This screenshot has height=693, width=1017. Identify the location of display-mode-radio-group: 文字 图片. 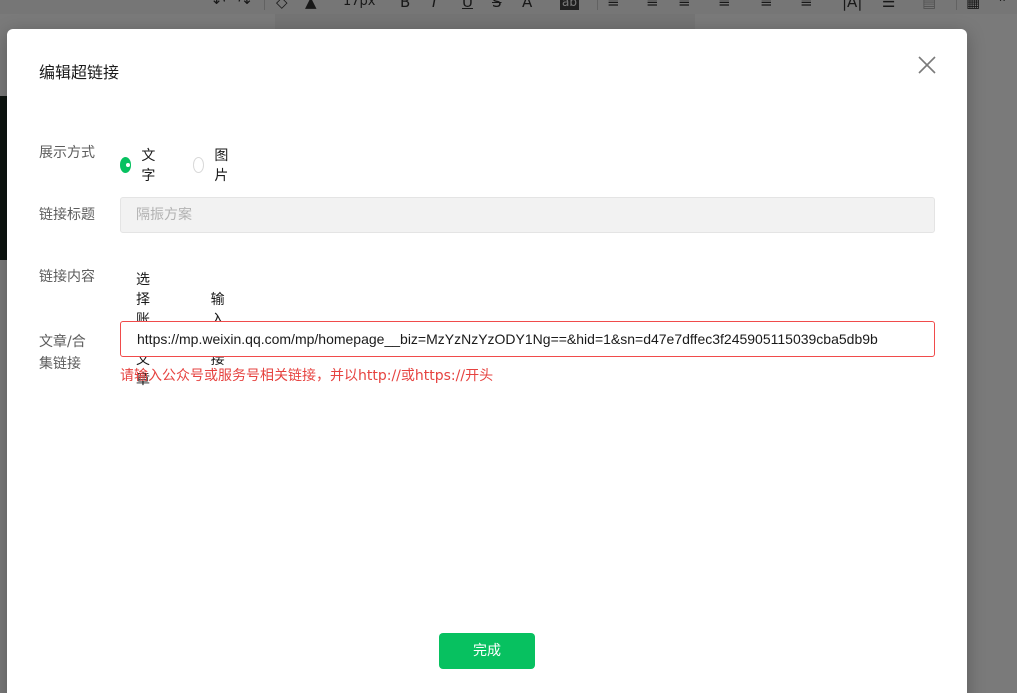
(193, 165).